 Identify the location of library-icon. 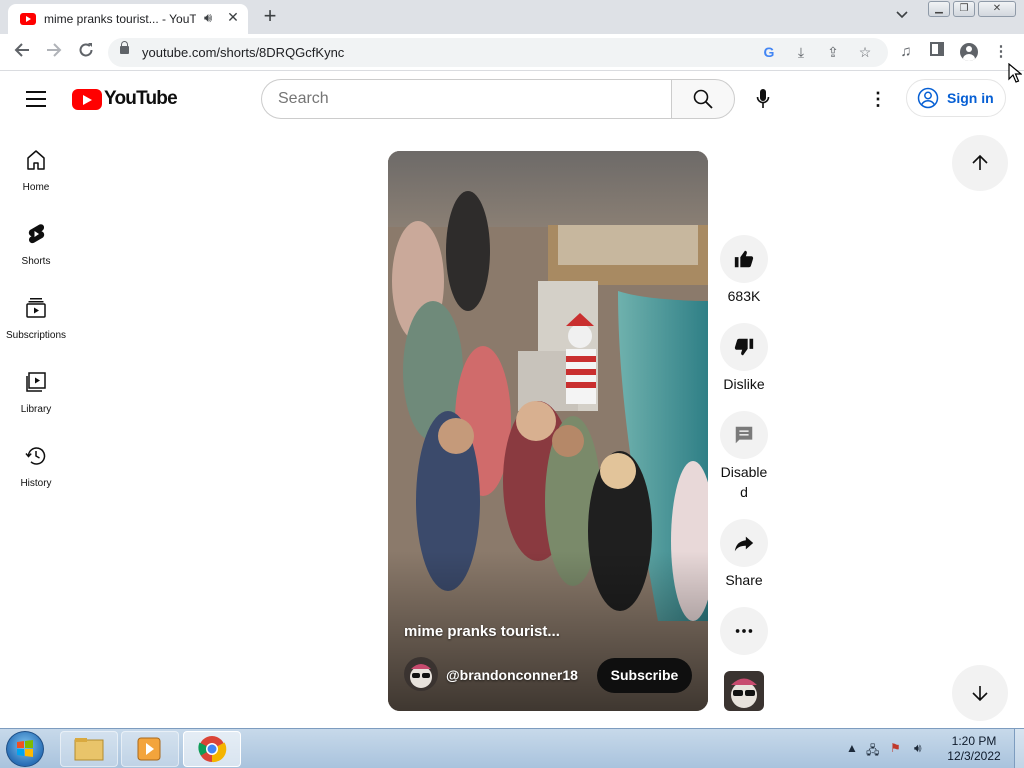
(36, 382).